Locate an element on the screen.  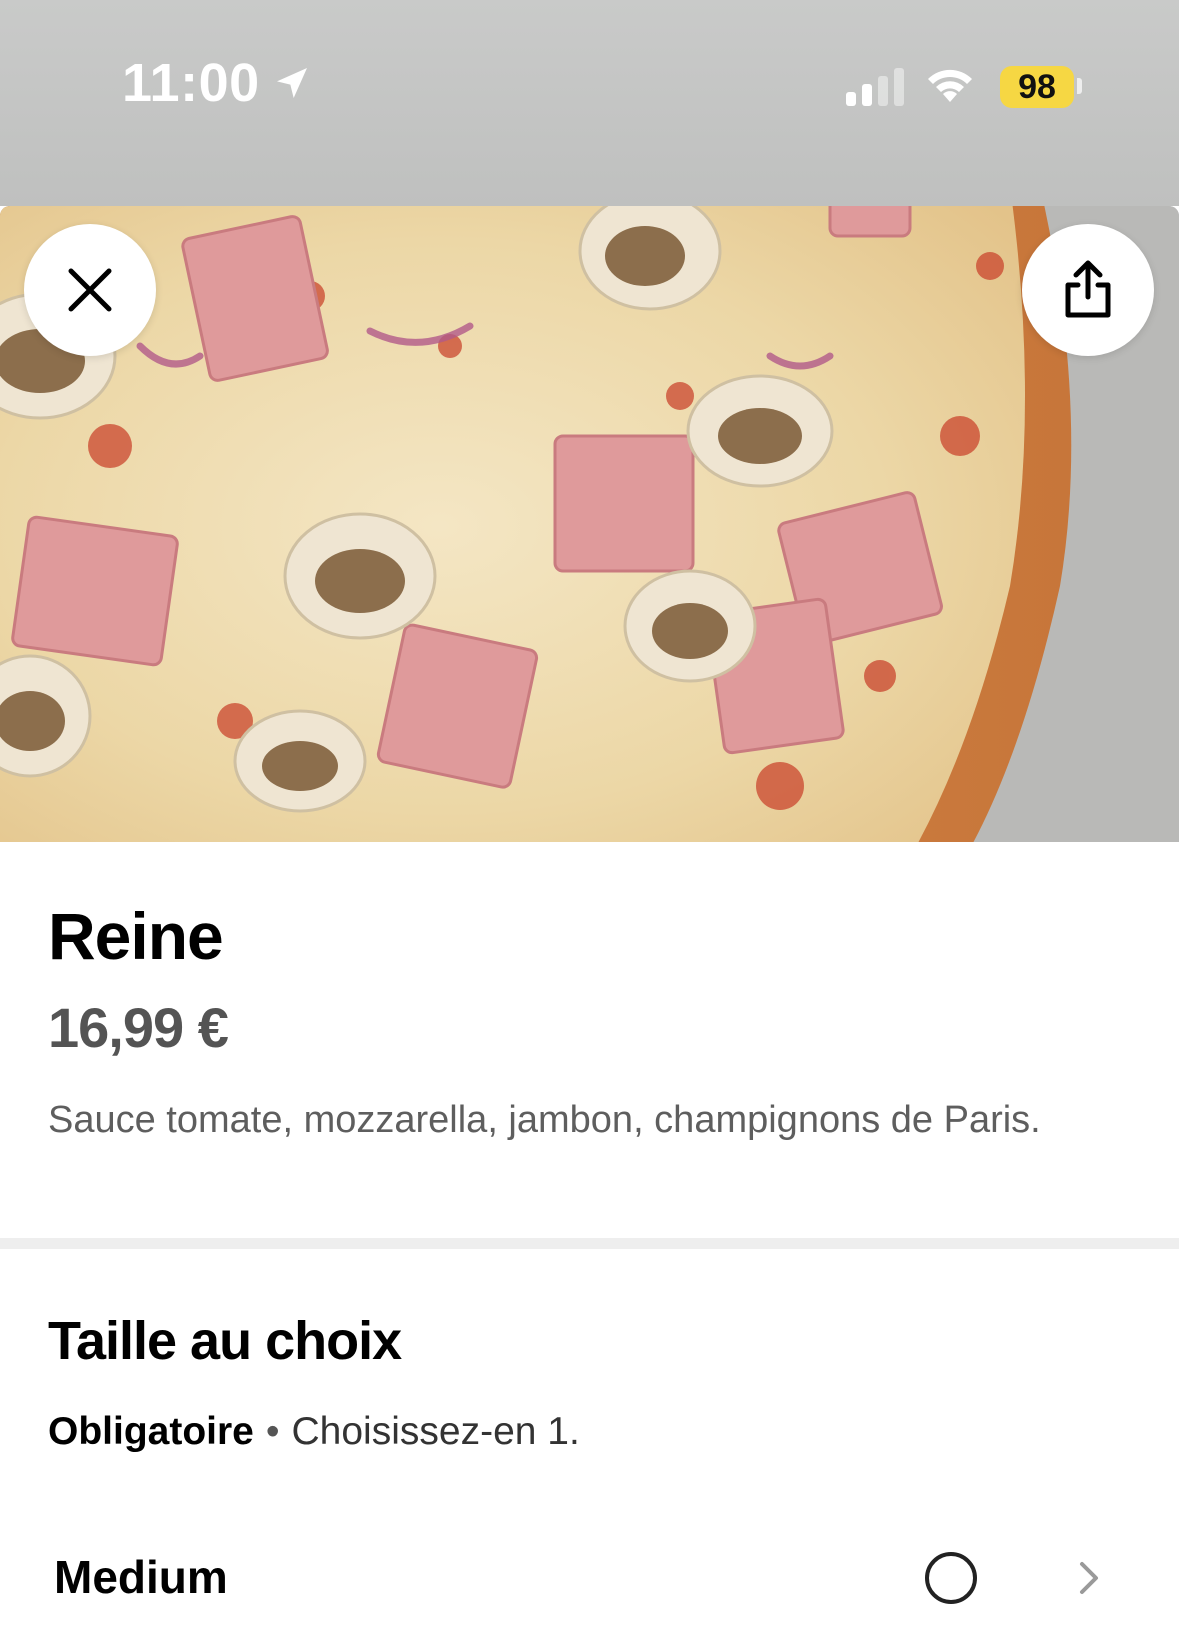
battery-icon: 98 is located at coordinates (1037, 87).